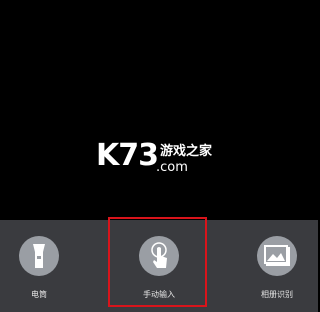 The image size is (320, 312). What do you see at coordinates (172, 167) in the screenshot?
I see `watermark-domain: .com` at bounding box center [172, 167].